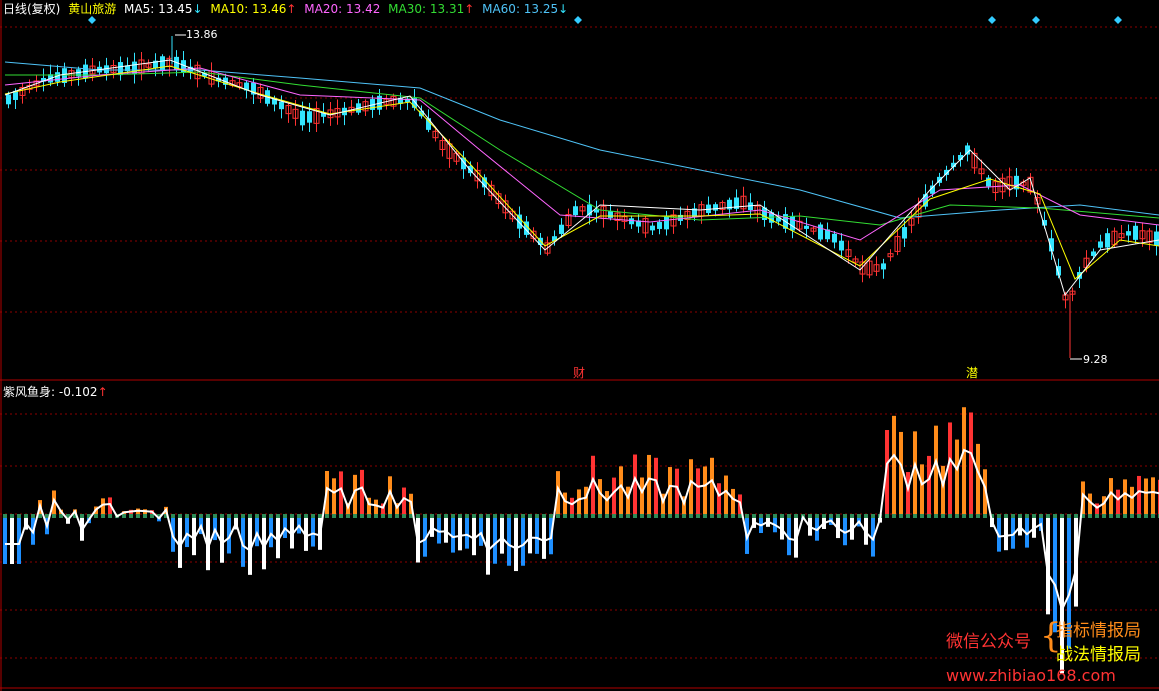  I want to click on period-label: 日线(复权), so click(31, 9).